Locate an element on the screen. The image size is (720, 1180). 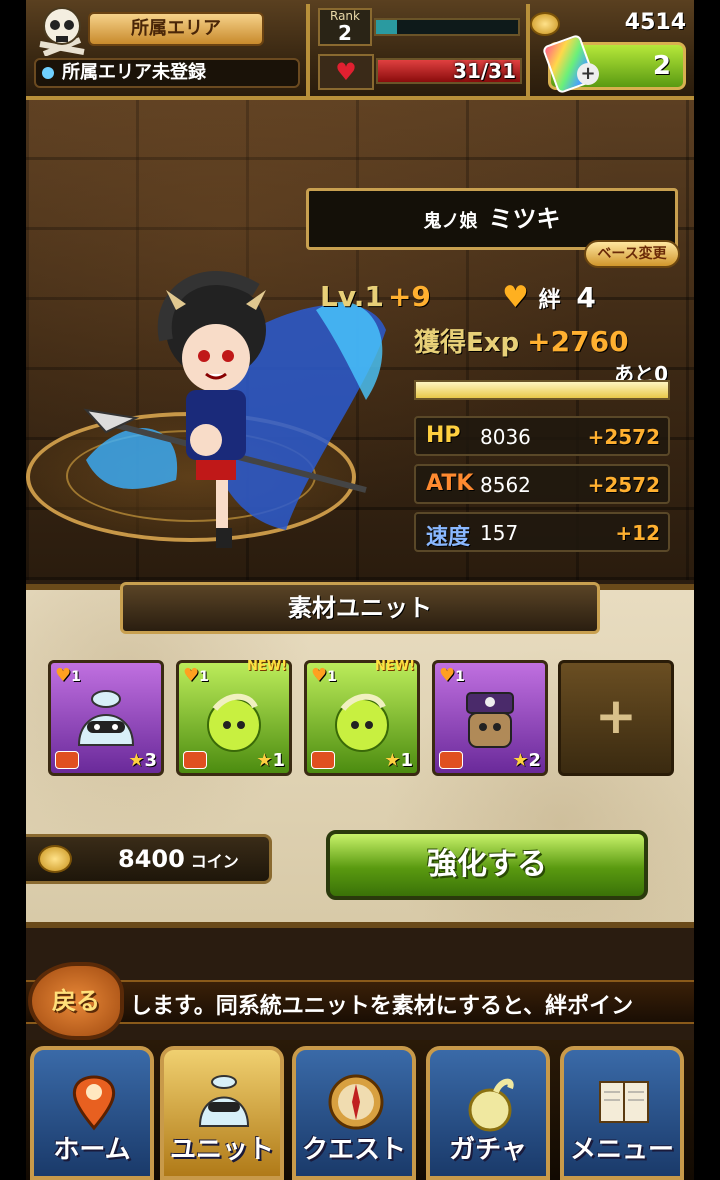
exp-label: 獲得Exp is located at coordinates (467, 343).